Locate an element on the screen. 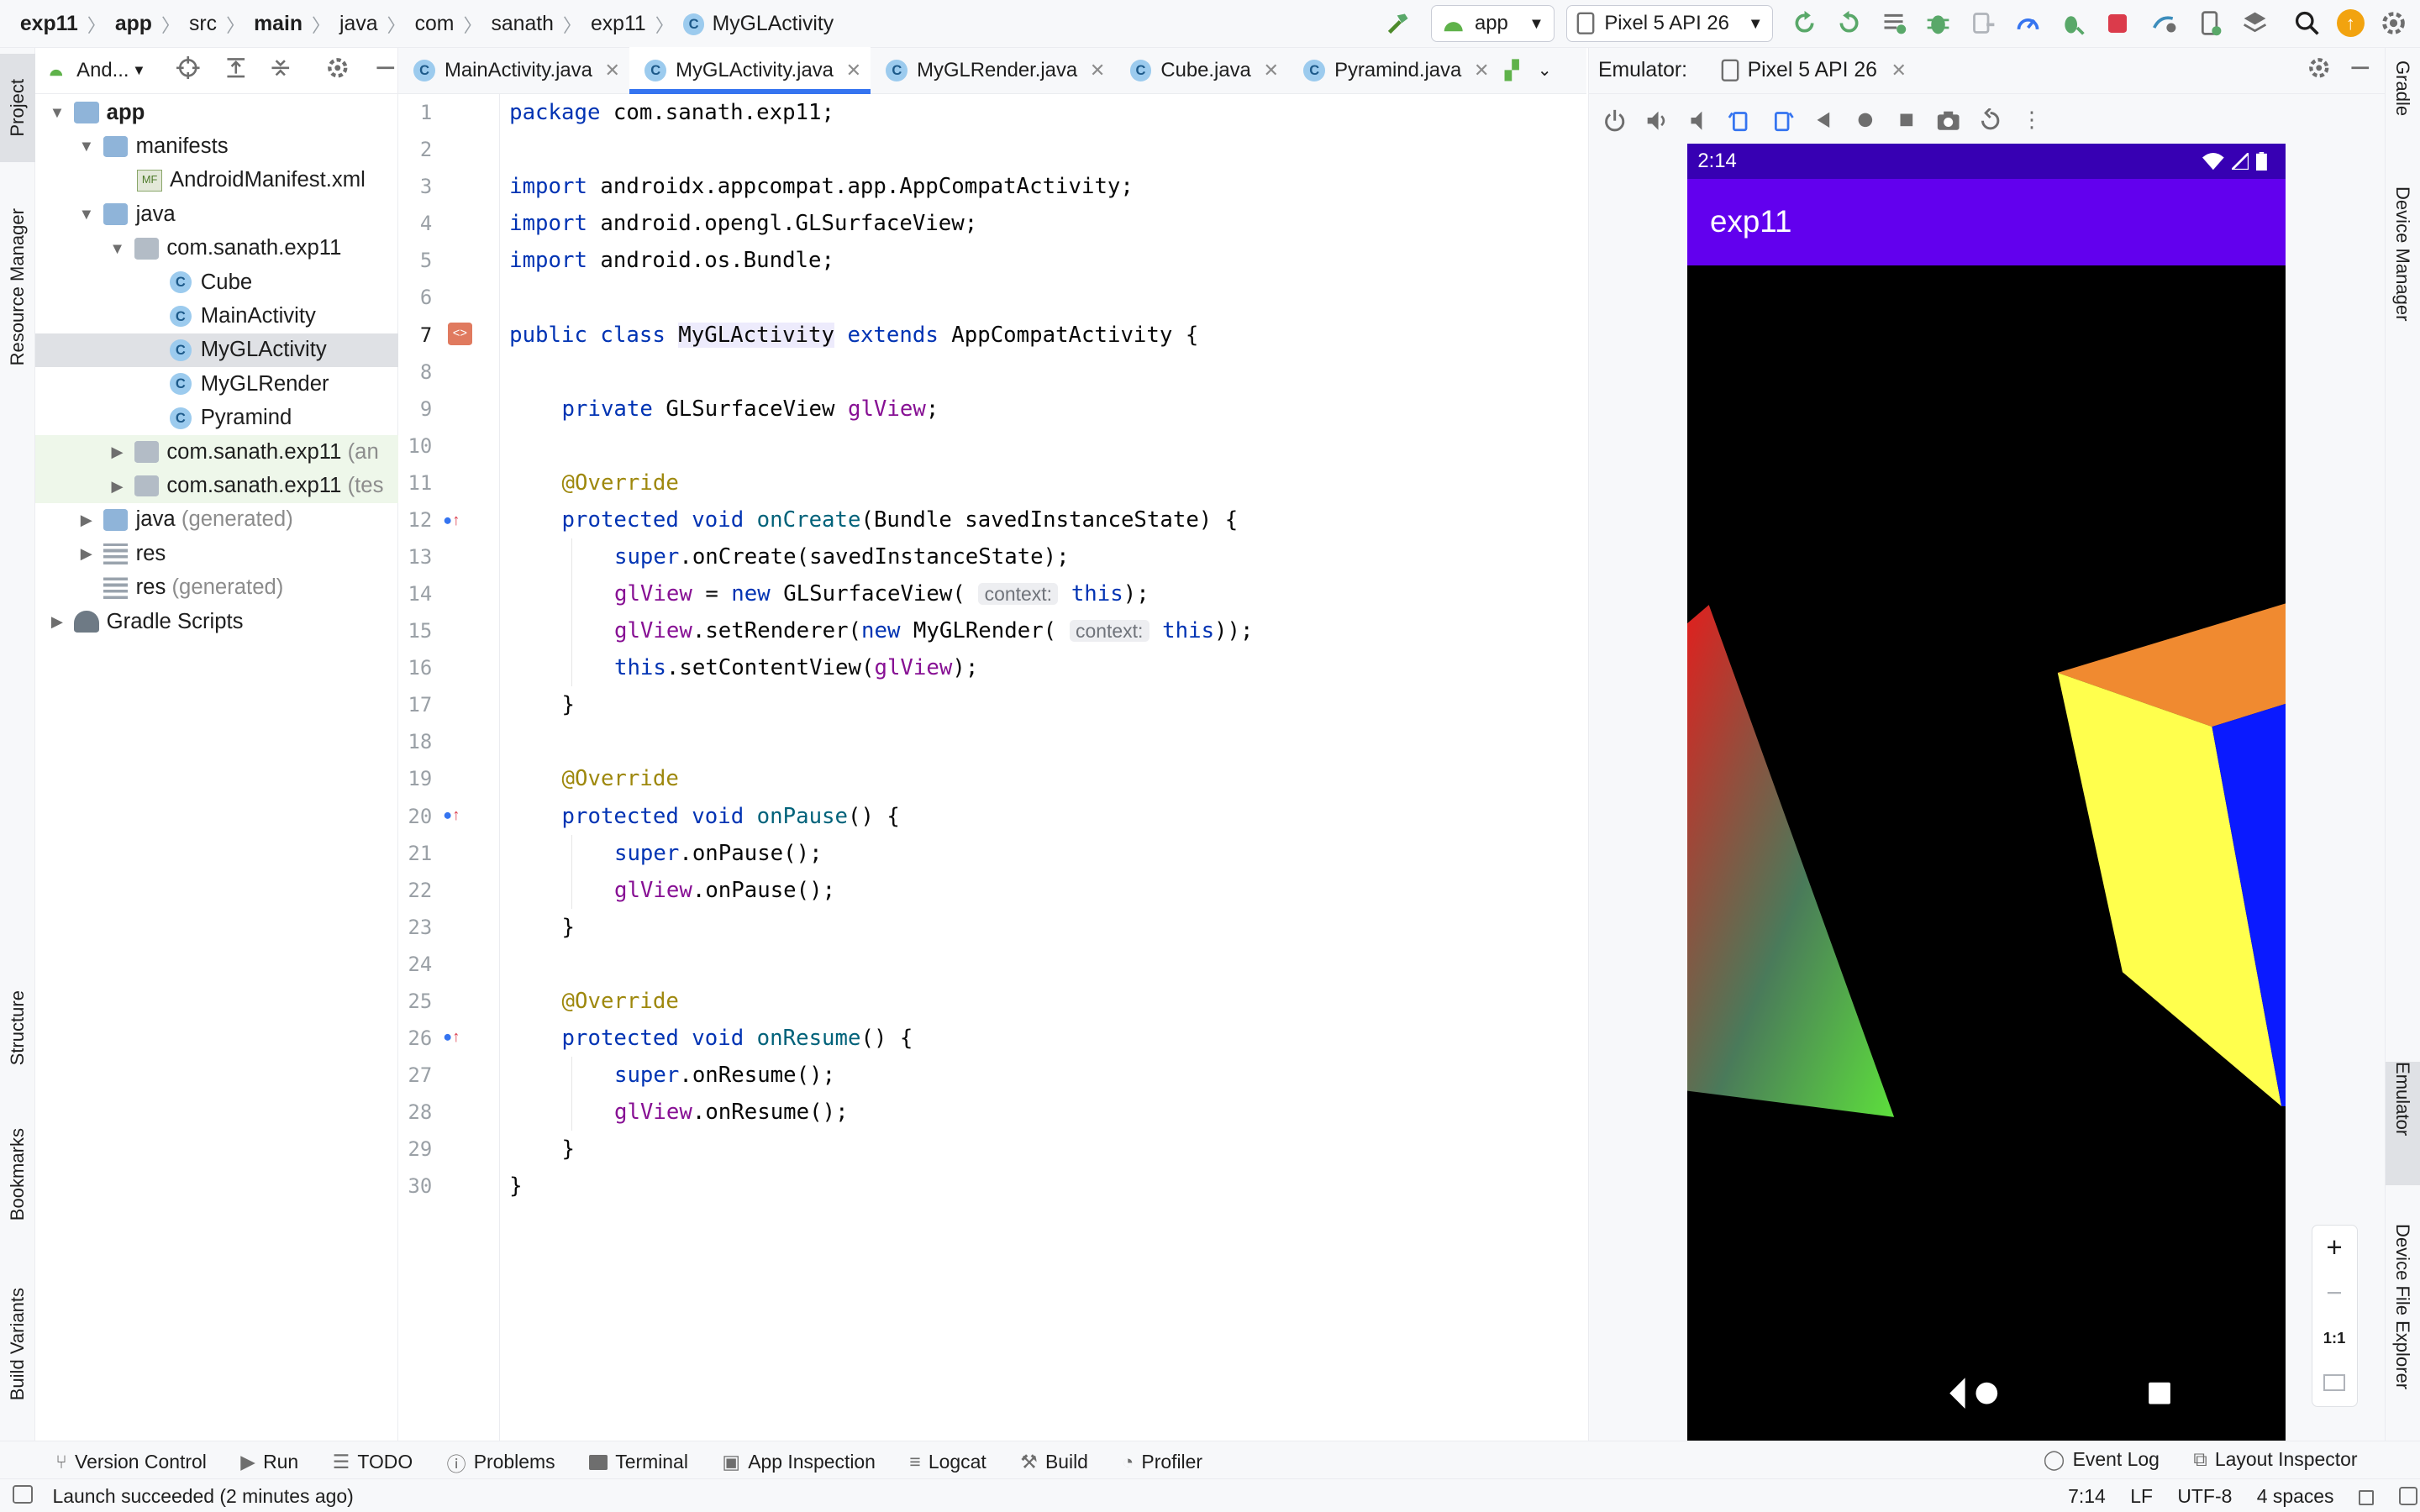 The image size is (2420, 1512). file-encoding: UTF-8 is located at coordinates (2205, 1496).